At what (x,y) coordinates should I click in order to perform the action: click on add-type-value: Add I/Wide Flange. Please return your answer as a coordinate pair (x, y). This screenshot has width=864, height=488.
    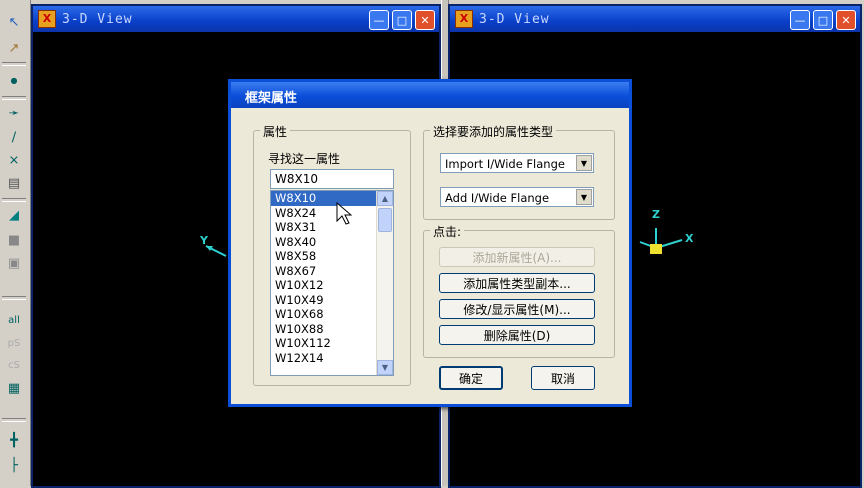
    Looking at the image, I should click on (497, 198).